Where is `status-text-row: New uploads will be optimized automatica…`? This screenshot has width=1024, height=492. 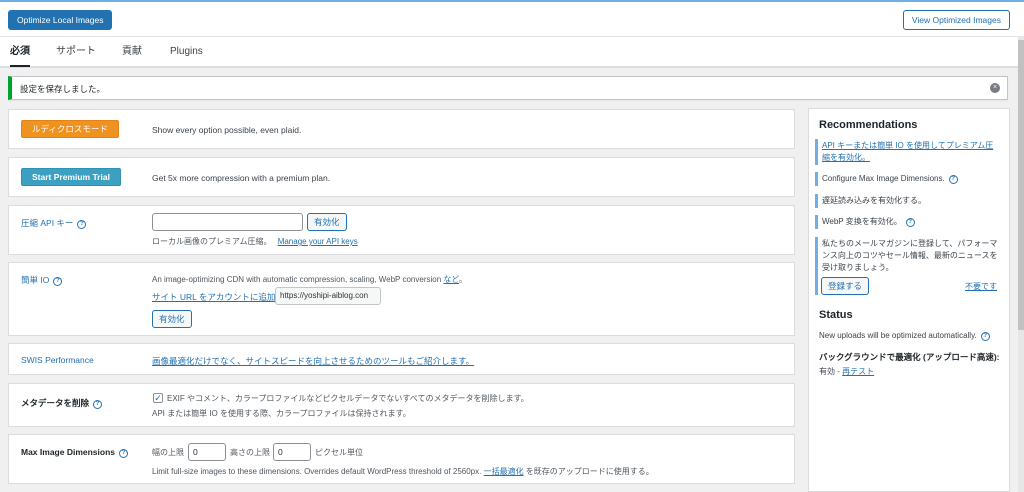 status-text-row: New uploads will be optimized automatica… is located at coordinates (904, 336).